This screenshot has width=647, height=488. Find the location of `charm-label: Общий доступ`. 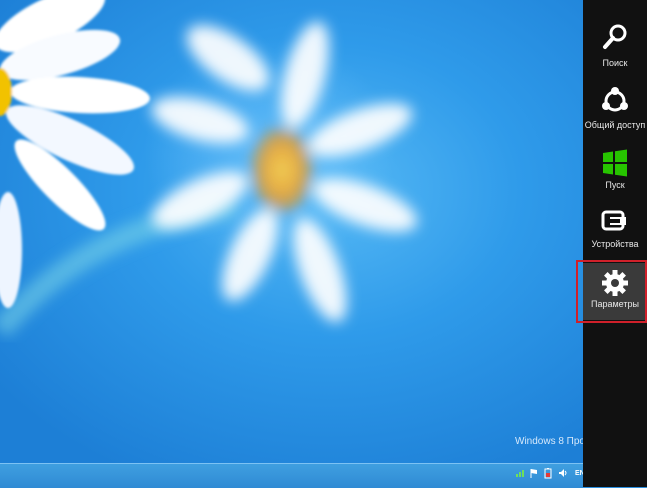

charm-label: Общий доступ is located at coordinates (615, 125).